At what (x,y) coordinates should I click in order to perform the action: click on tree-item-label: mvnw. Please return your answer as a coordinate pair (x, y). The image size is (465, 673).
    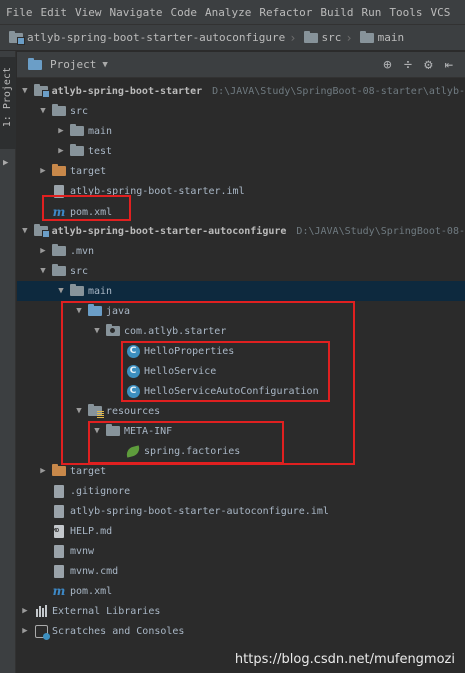
    Looking at the image, I should click on (82, 551).